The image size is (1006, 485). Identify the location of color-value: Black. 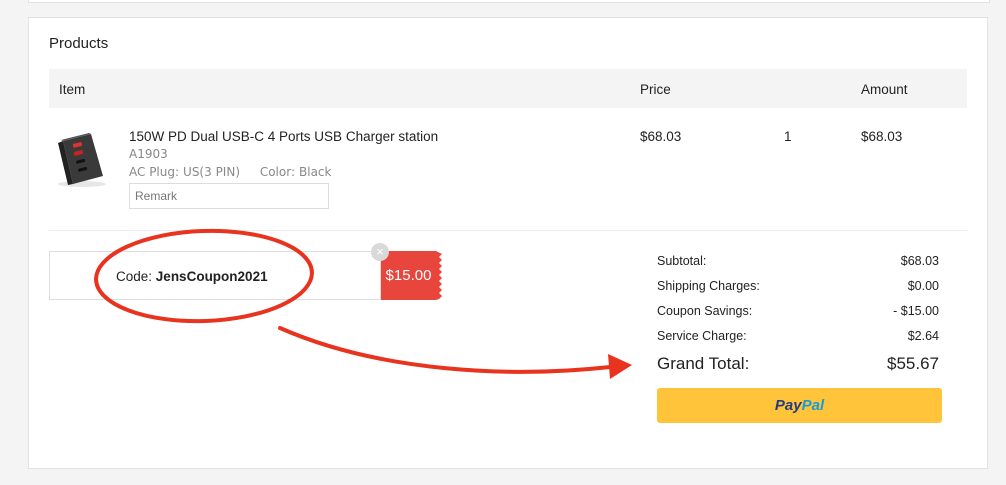
(315, 172).